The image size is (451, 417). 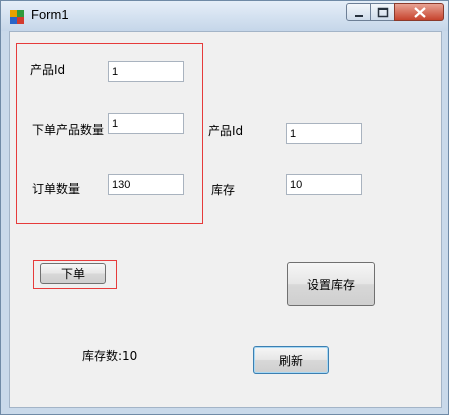 I want to click on place-order-button: 下单, so click(x=73, y=273).